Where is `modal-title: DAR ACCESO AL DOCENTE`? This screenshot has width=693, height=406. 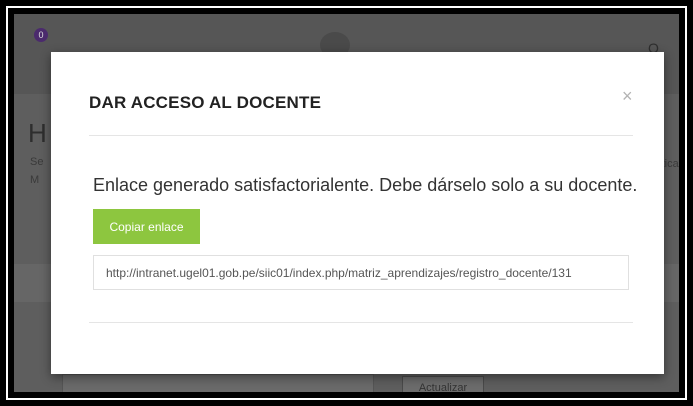 modal-title: DAR ACCESO AL DOCENTE is located at coordinates (205, 102).